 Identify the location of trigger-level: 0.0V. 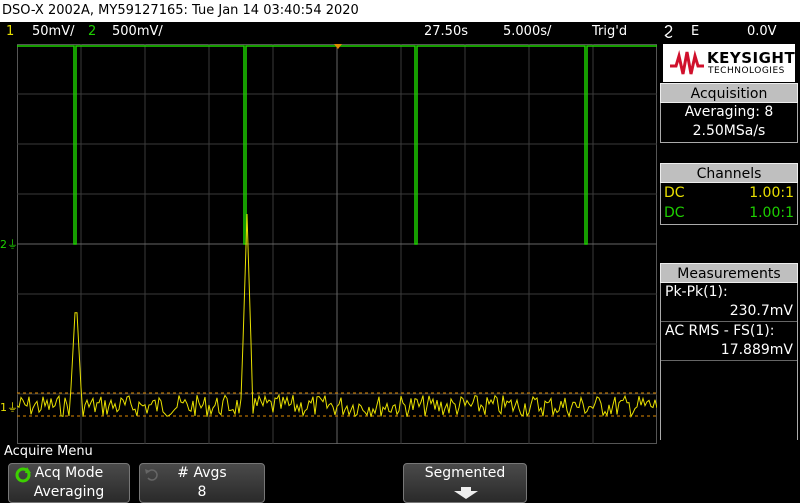
(762, 32).